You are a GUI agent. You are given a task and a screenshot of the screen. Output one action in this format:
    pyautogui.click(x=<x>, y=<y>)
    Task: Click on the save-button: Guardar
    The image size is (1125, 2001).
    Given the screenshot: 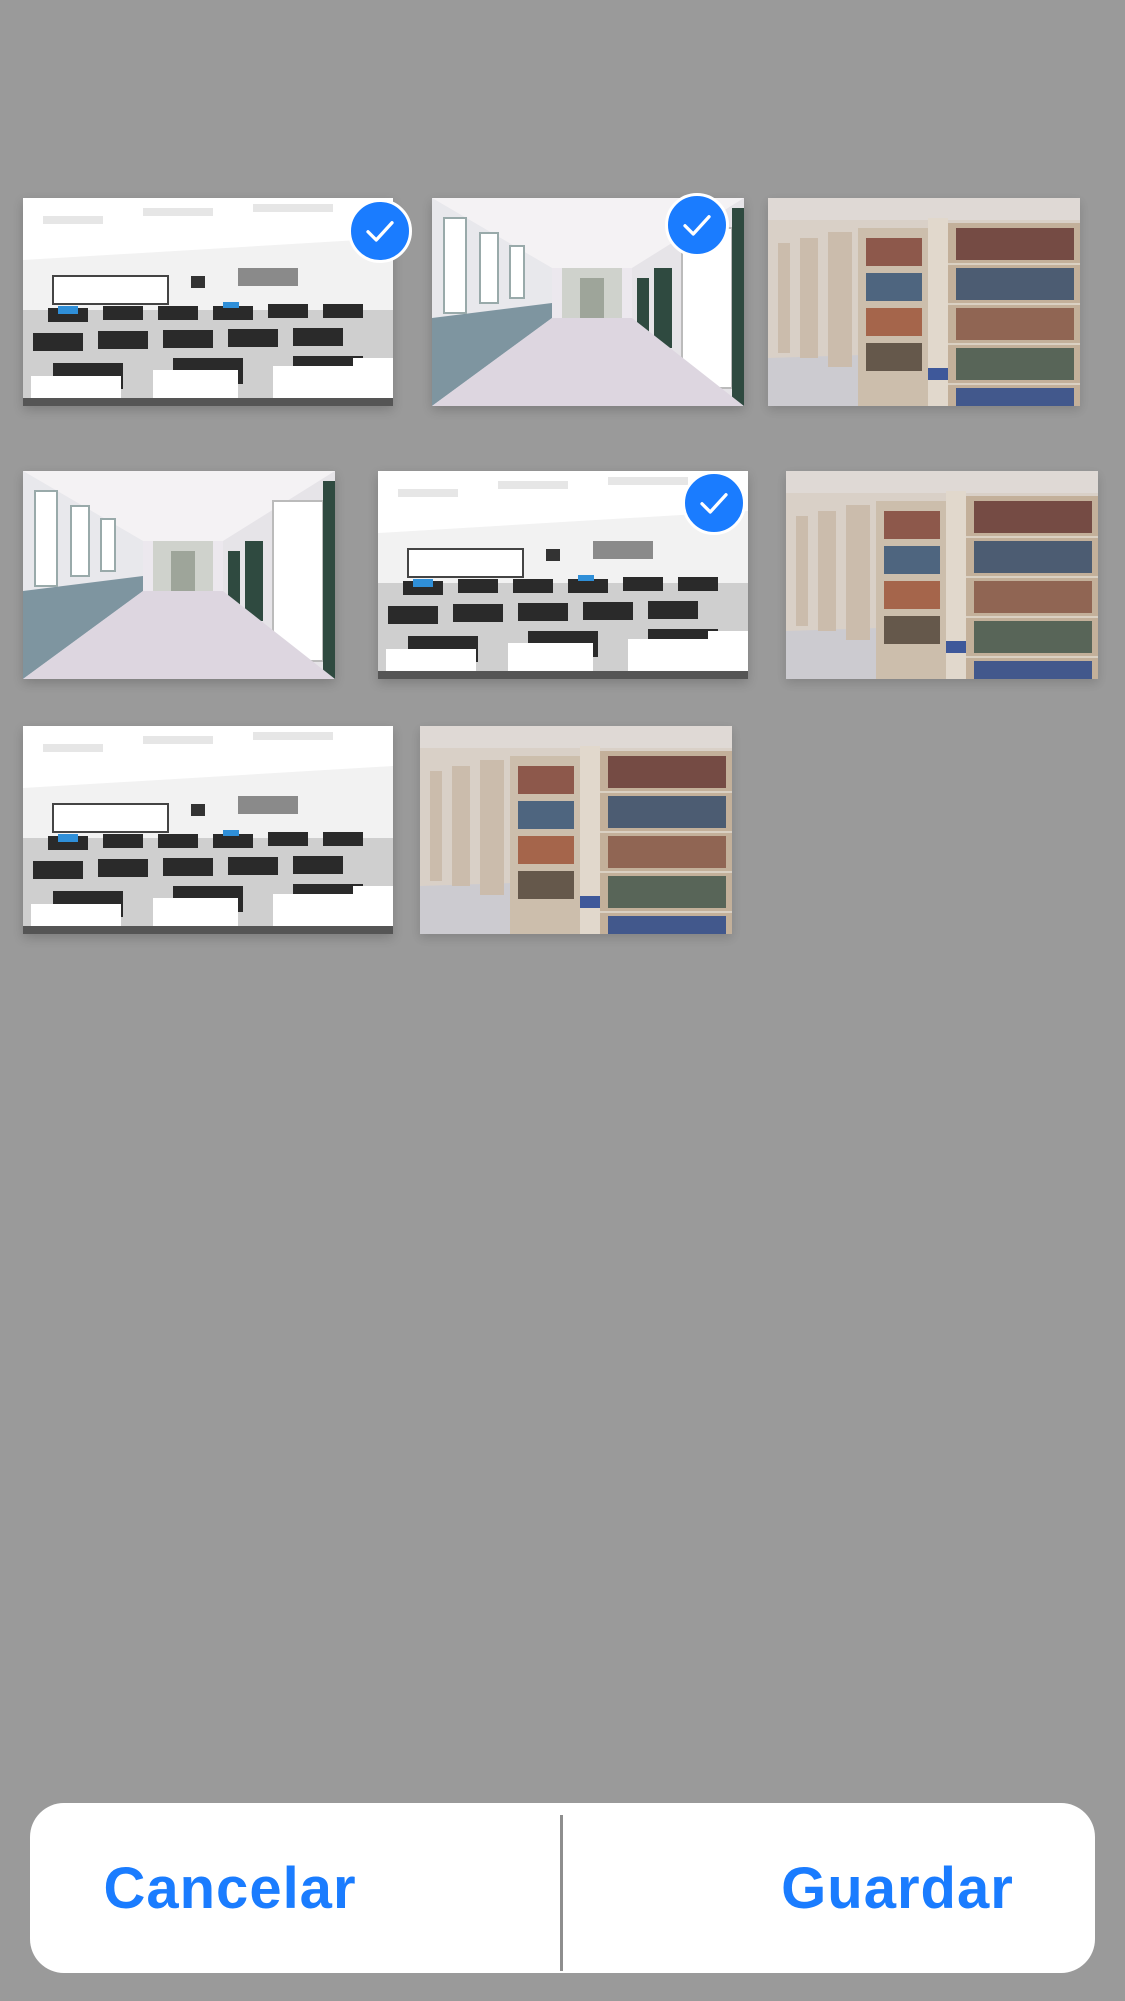 What is the action you would take?
    pyautogui.click(x=897, y=1888)
    